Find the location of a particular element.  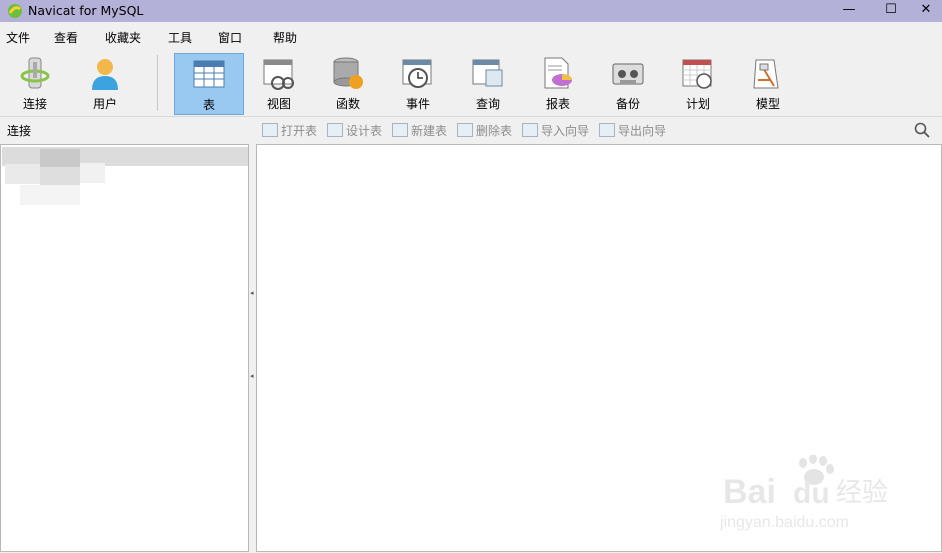

export-wizard-button: 导出向导 is located at coordinates (632, 130).